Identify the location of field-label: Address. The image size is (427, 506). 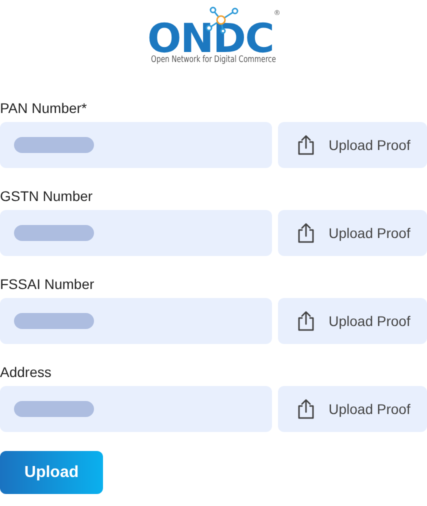
(26, 372).